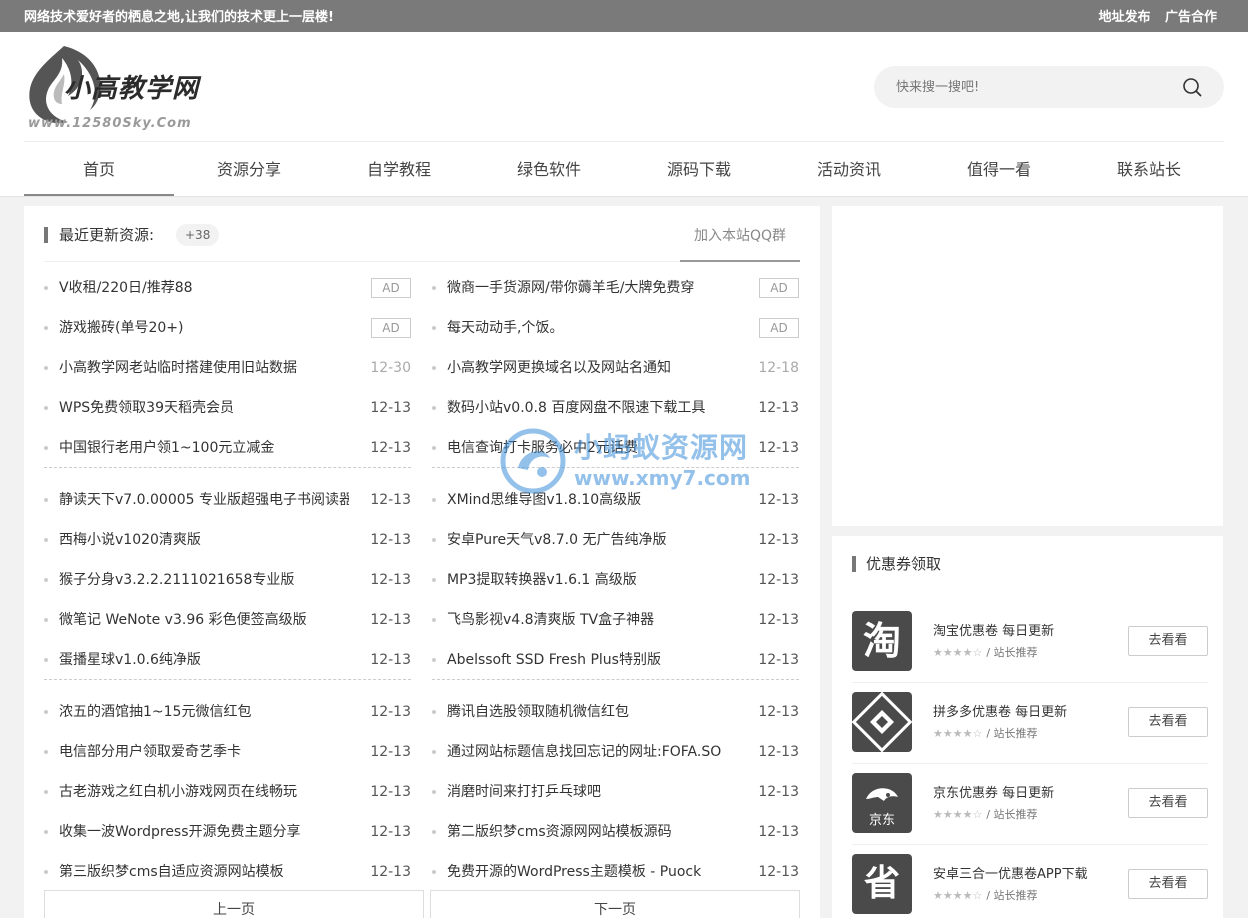  What do you see at coordinates (1152, 15) in the screenshot?
I see `top-links: 地址发布 广告合作` at bounding box center [1152, 15].